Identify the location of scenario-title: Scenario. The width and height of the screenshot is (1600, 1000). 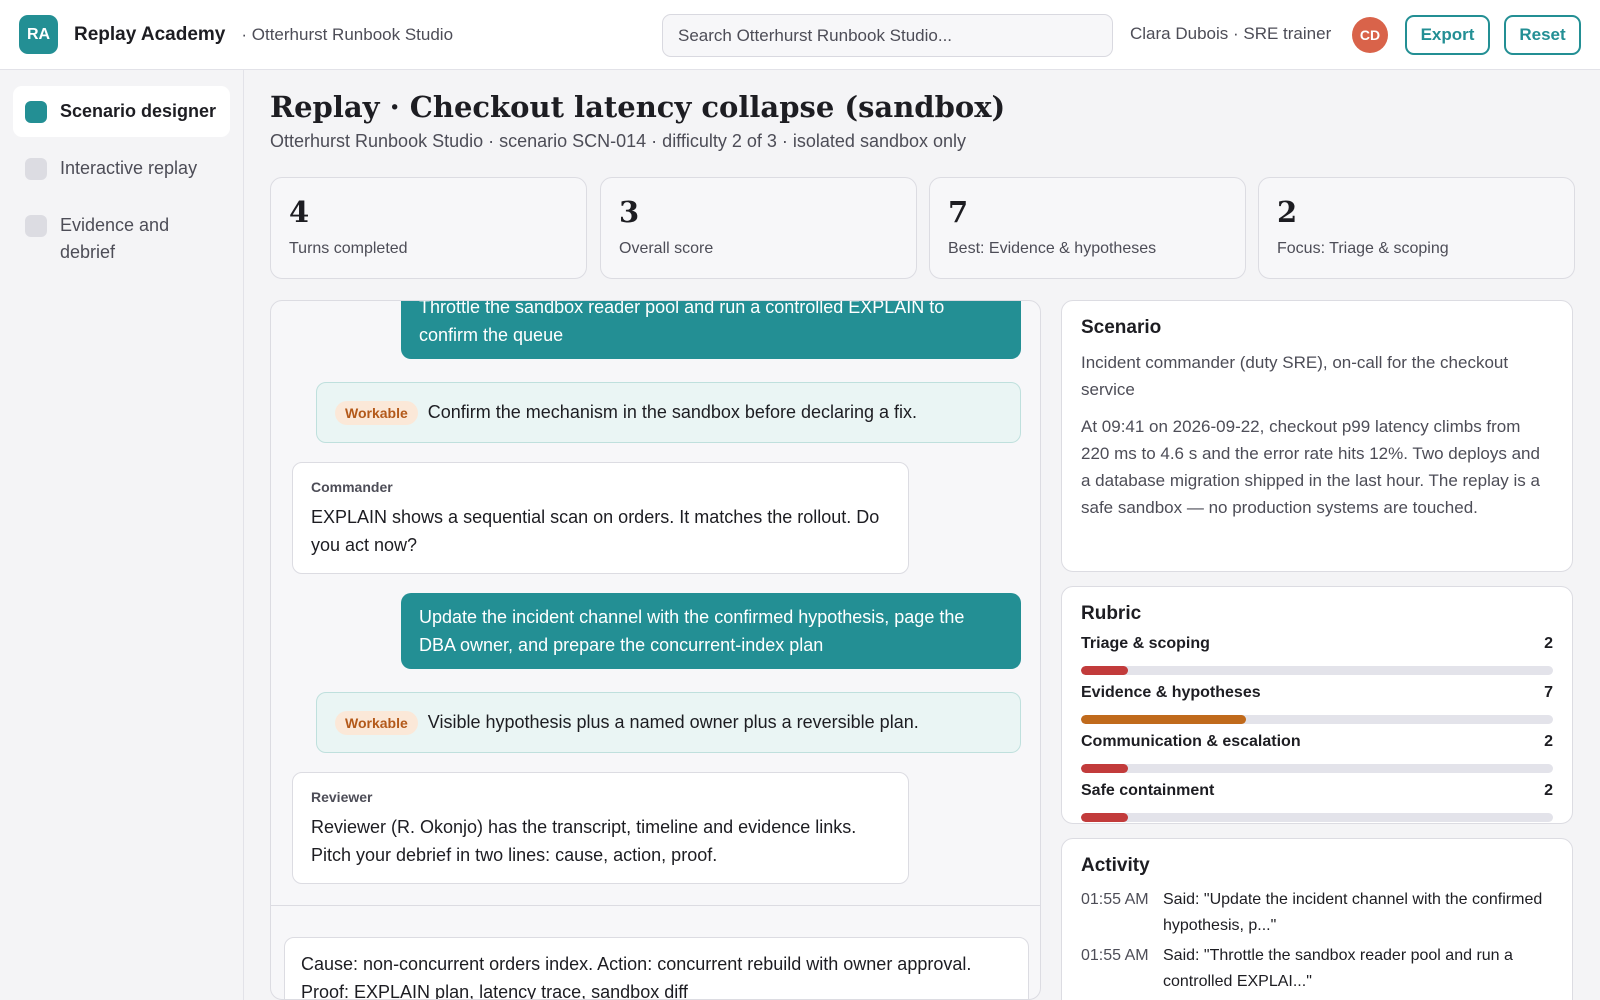
(1121, 327).